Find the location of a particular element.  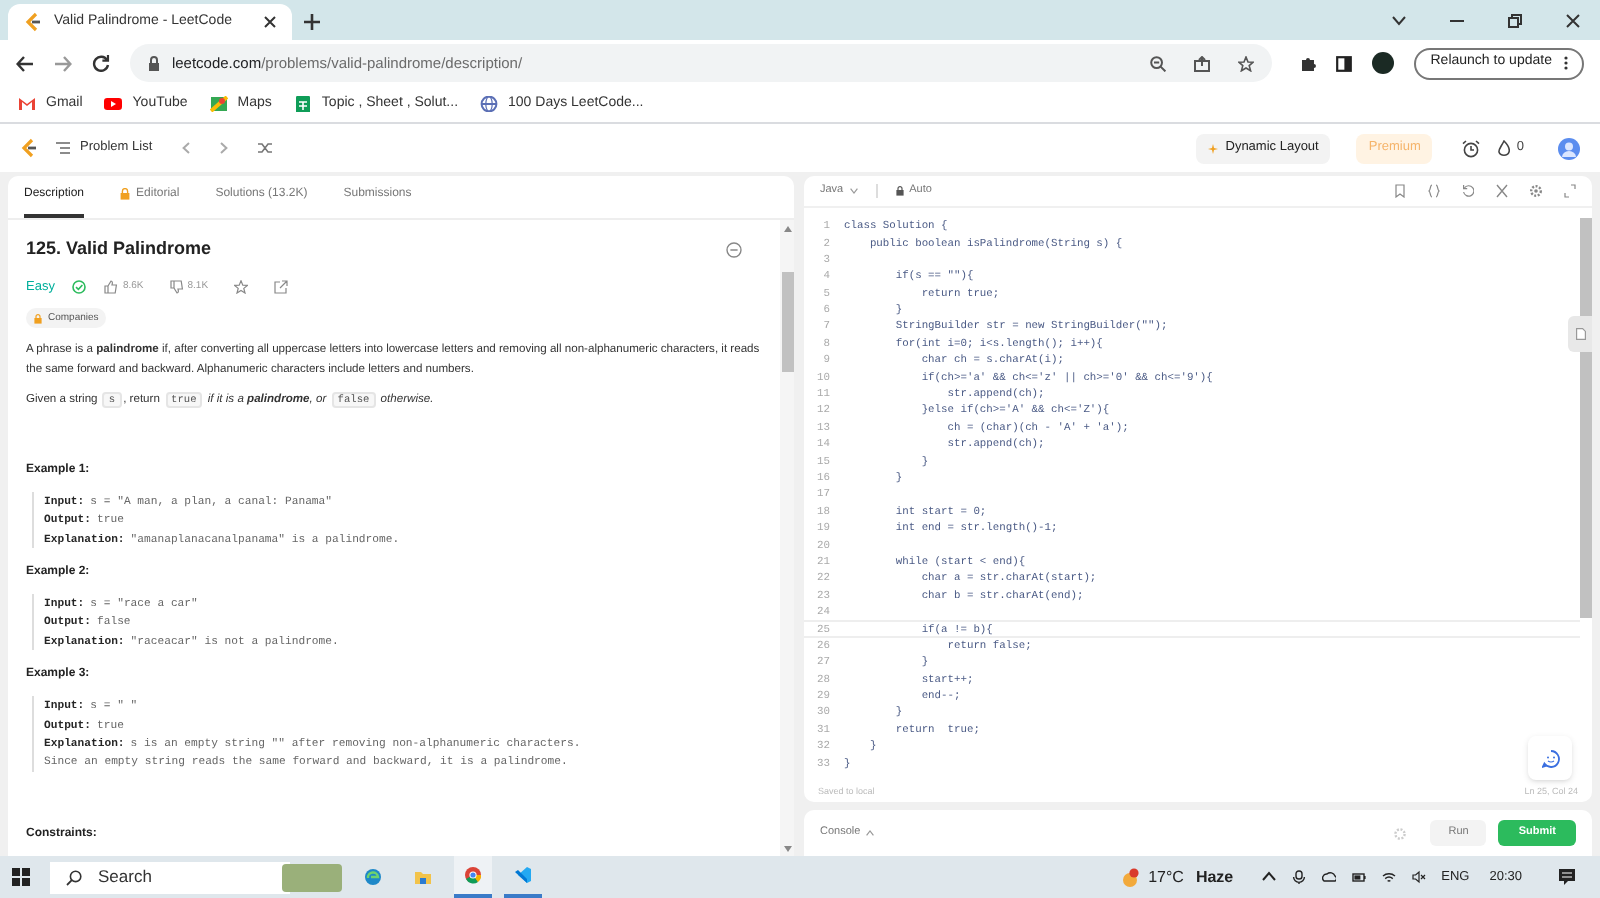

chevron-right-icon is located at coordinates (224, 148).